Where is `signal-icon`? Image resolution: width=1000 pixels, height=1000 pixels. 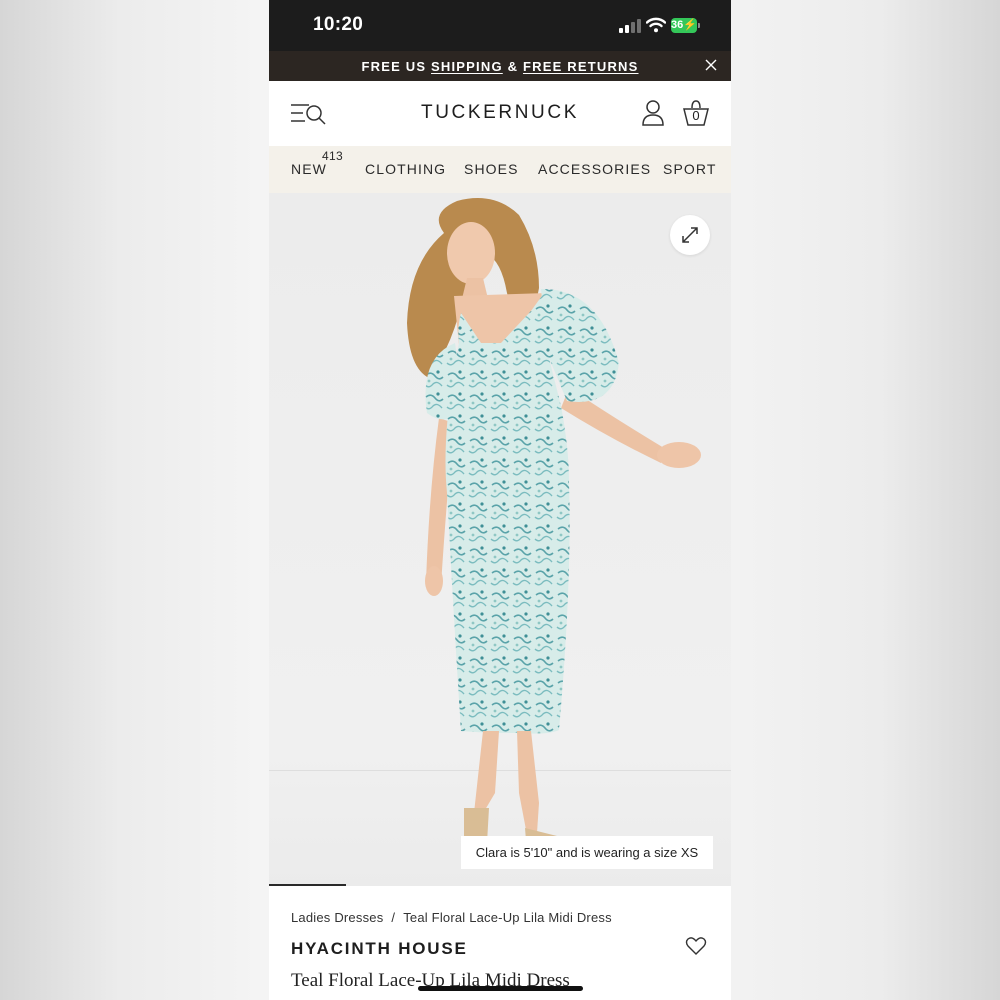 signal-icon is located at coordinates (630, 26).